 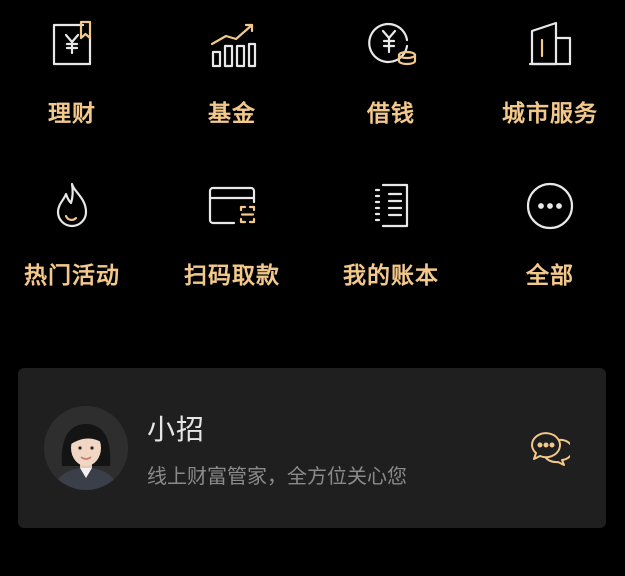 What do you see at coordinates (232, 235) in the screenshot?
I see `service-scan-withdraw: 扫码取款` at bounding box center [232, 235].